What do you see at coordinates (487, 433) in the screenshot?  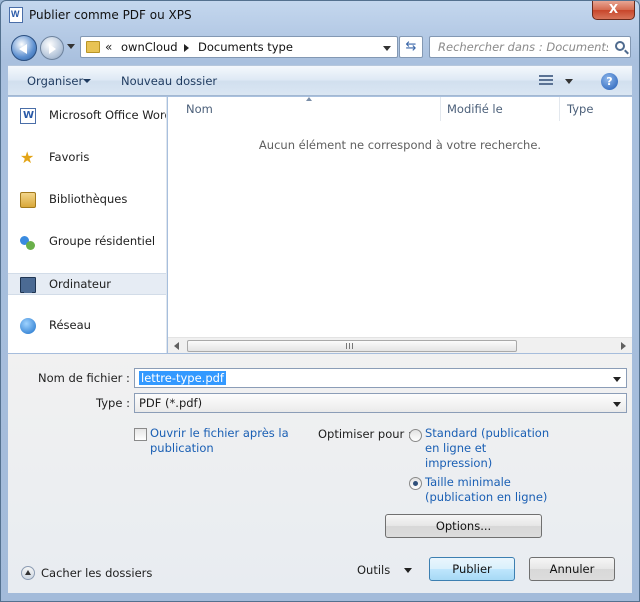 I see `optimize-standard-label-line1: Standard (publication` at bounding box center [487, 433].